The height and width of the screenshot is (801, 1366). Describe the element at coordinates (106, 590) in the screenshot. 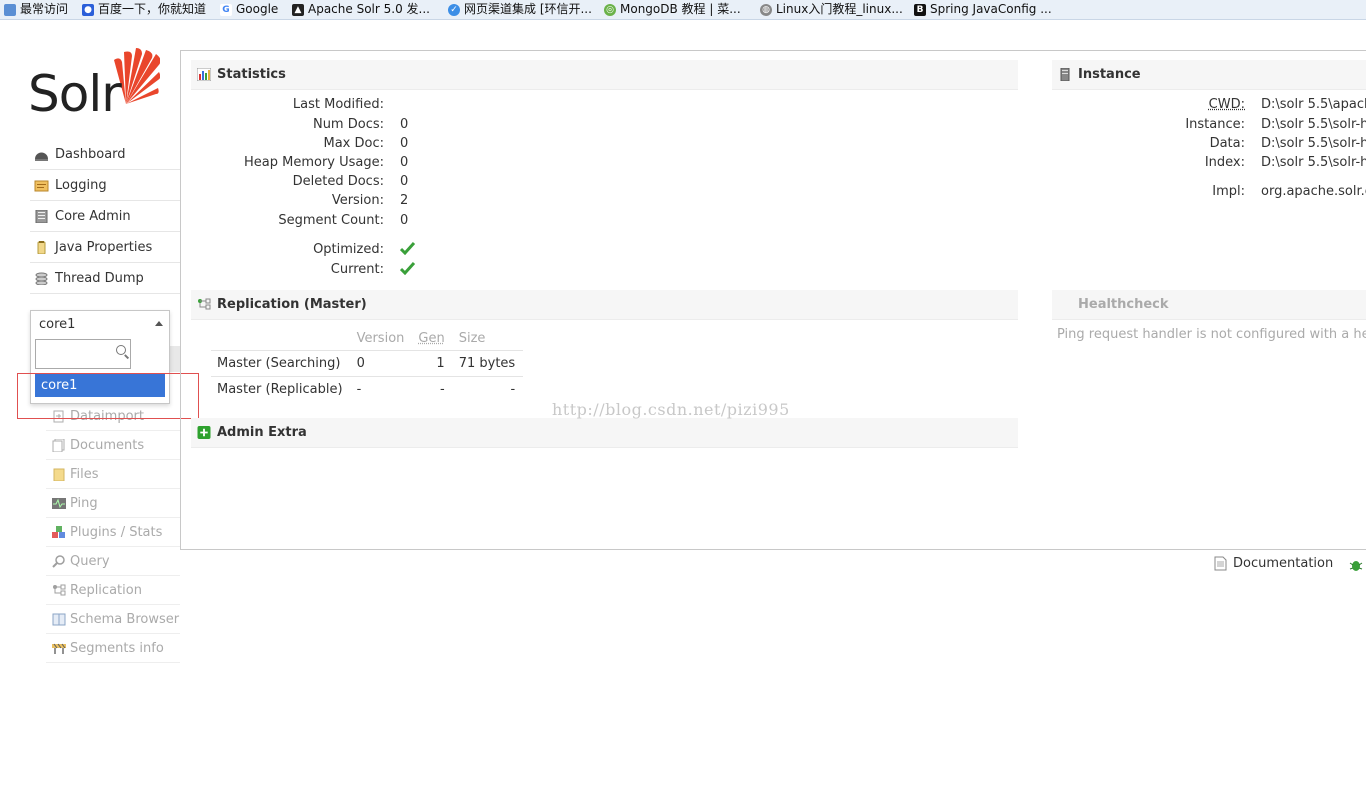

I see `core-menu-label: Replication` at that location.